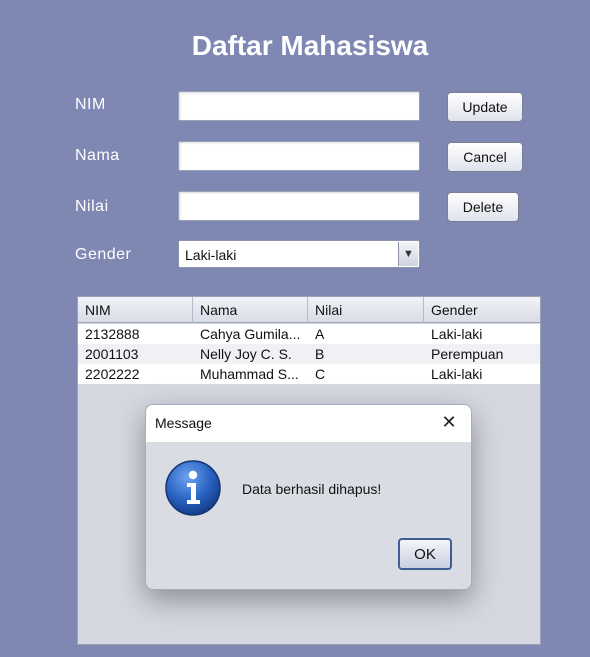 The width and height of the screenshot is (590, 657). I want to click on table-cell: B, so click(320, 354).